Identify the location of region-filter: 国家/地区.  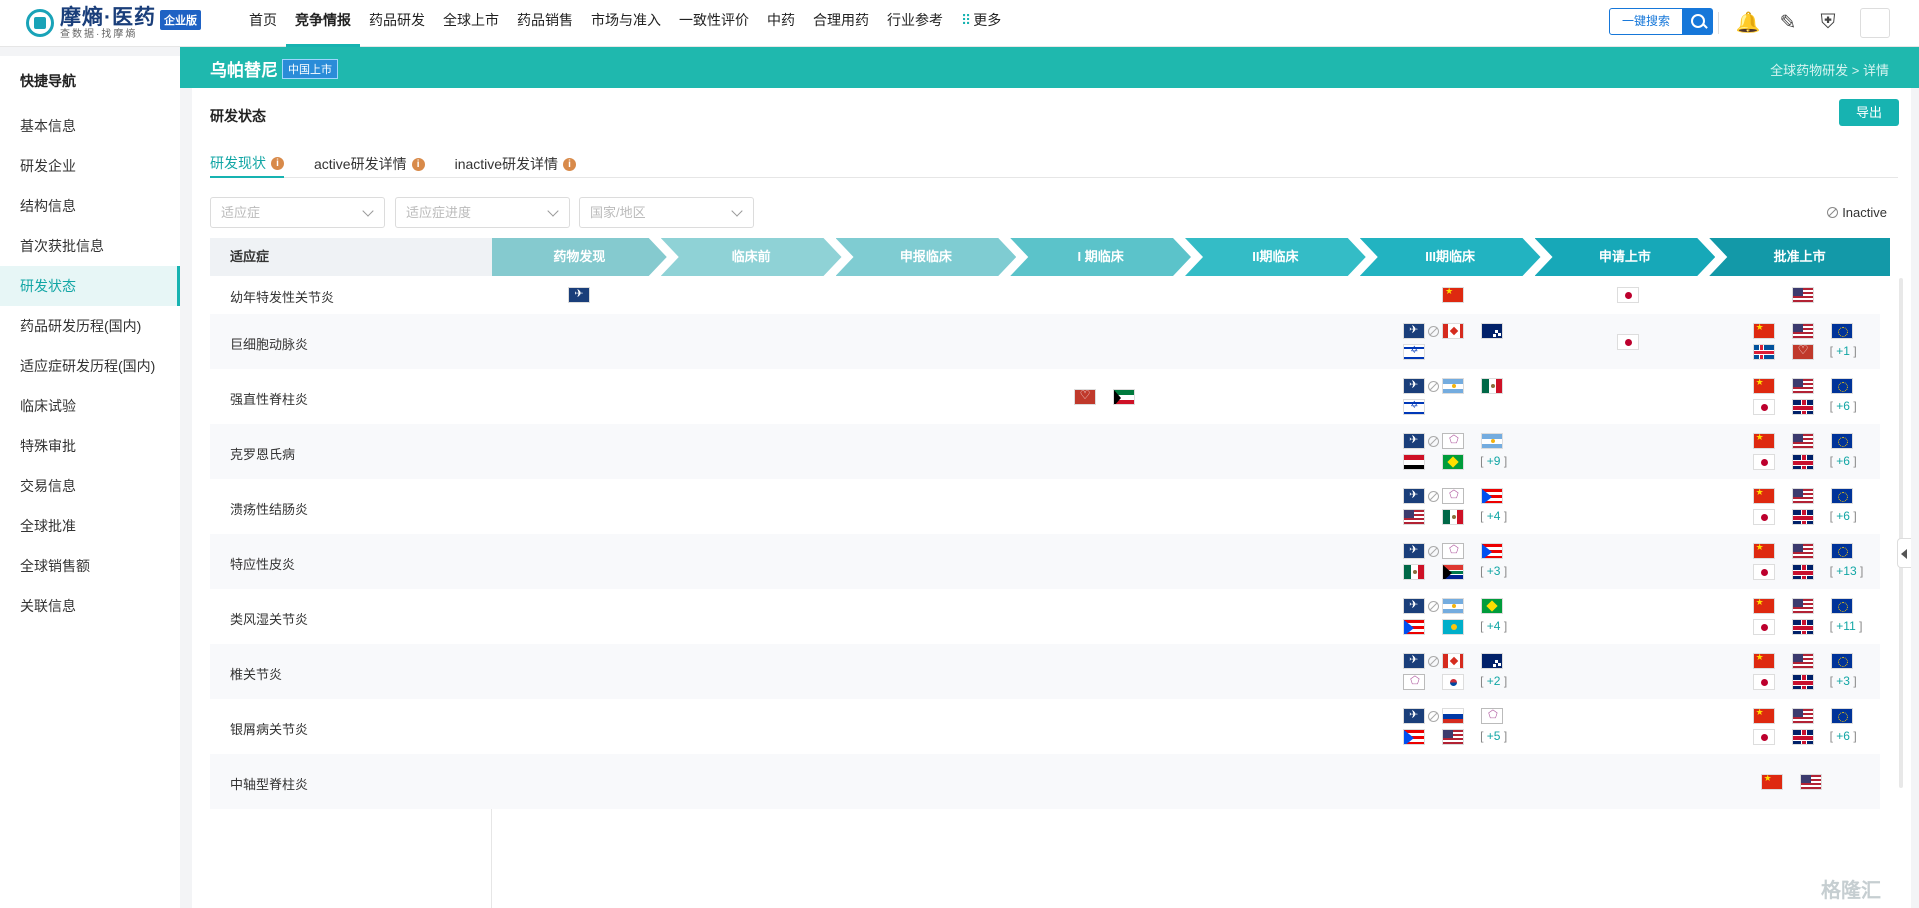
(666, 212).